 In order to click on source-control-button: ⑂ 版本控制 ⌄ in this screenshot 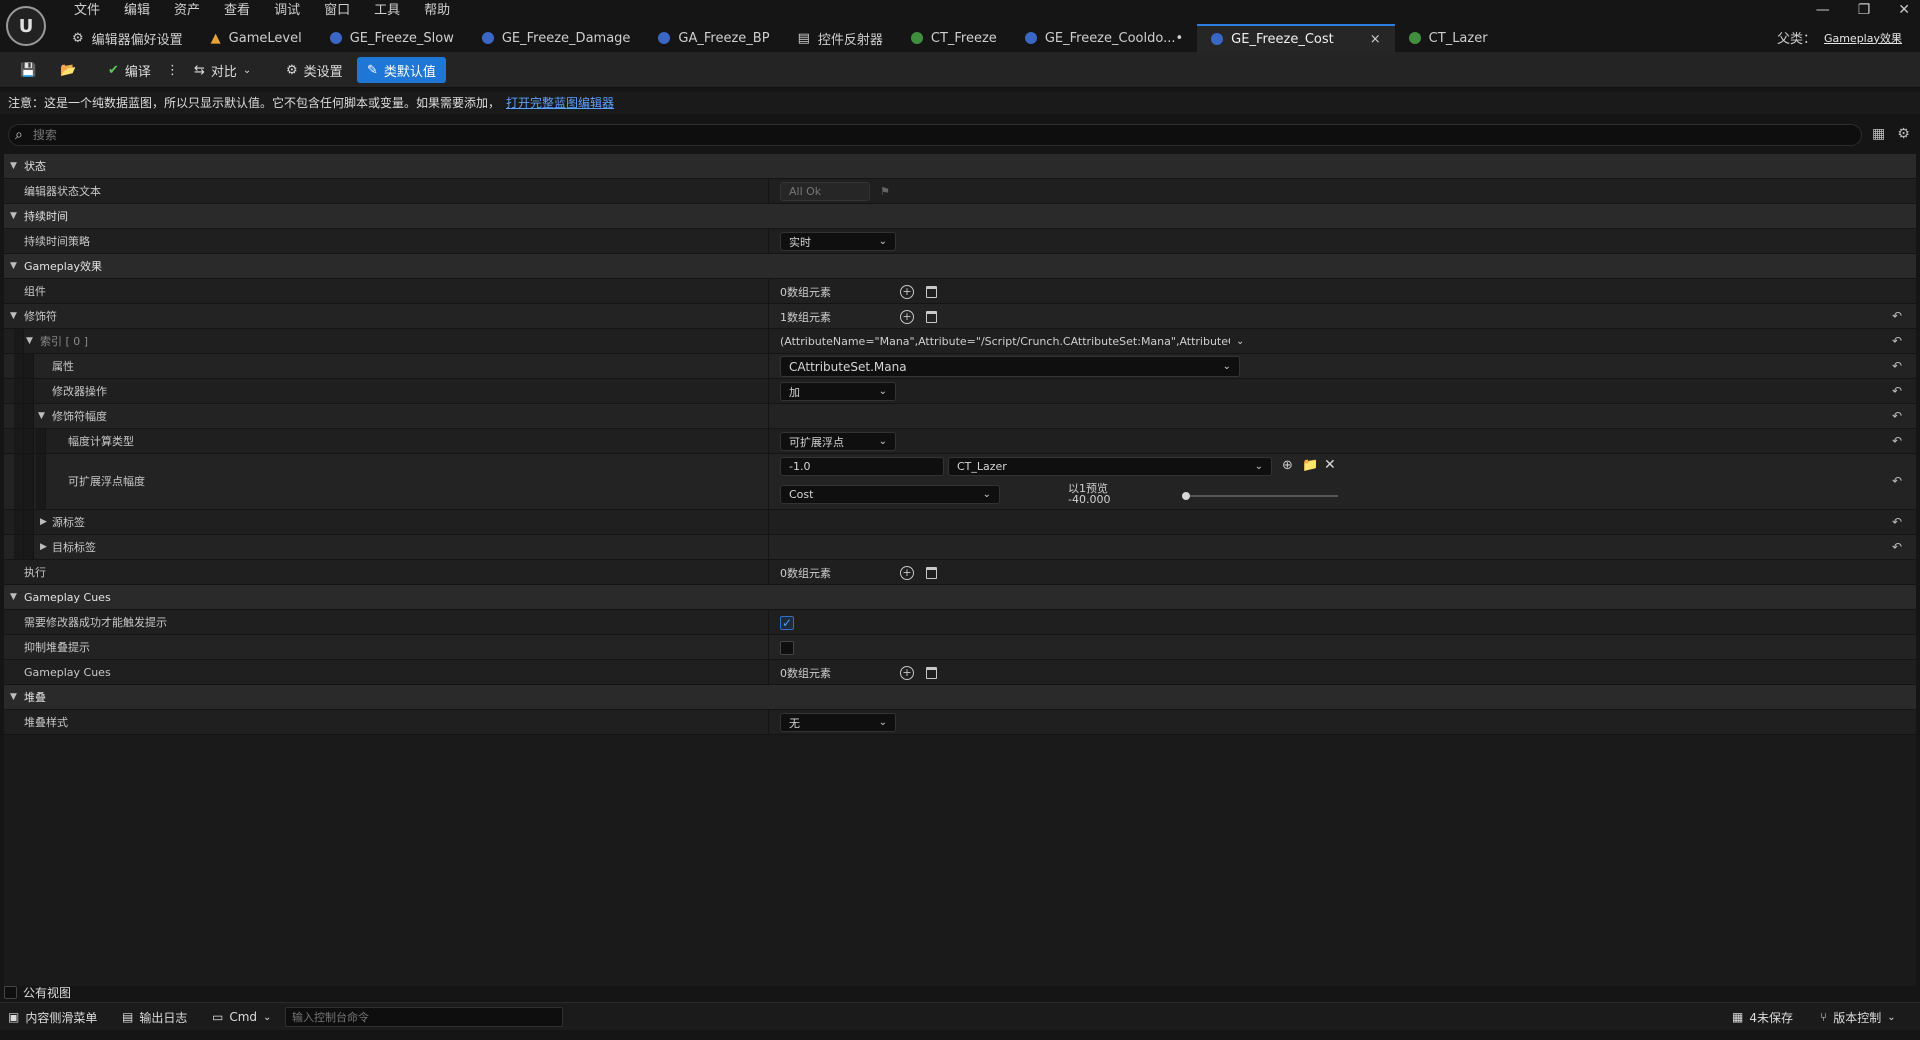, I will do `click(1858, 1017)`.